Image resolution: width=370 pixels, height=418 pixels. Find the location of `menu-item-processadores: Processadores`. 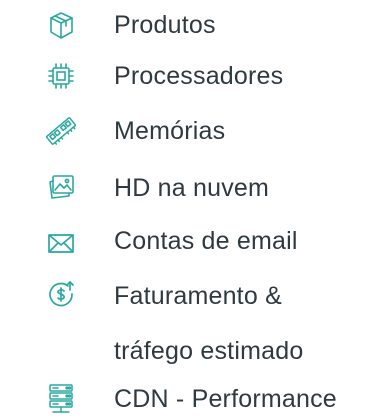

menu-item-processadores: Processadores is located at coordinates (185, 76).